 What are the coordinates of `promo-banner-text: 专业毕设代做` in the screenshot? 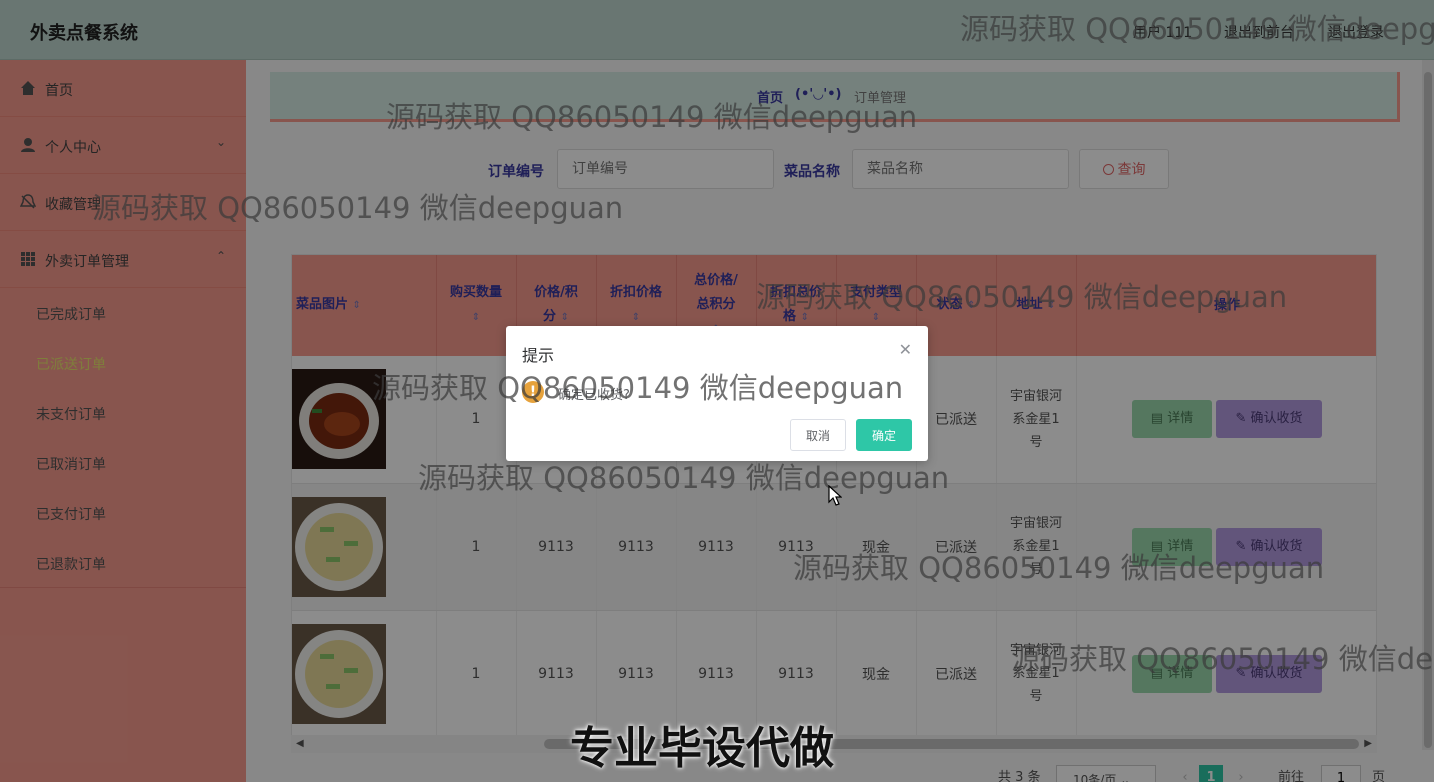 It's located at (702, 748).